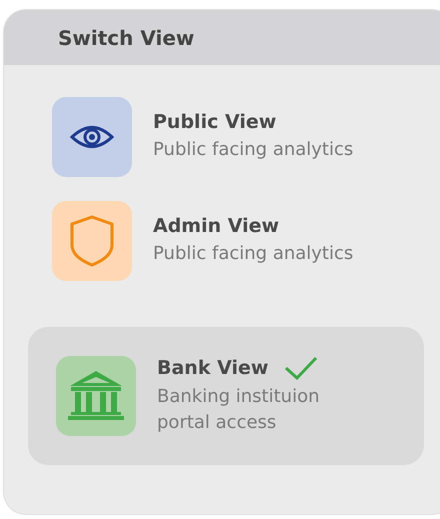  I want to click on view-option: Public View Public facing analytics, so click(226, 137).